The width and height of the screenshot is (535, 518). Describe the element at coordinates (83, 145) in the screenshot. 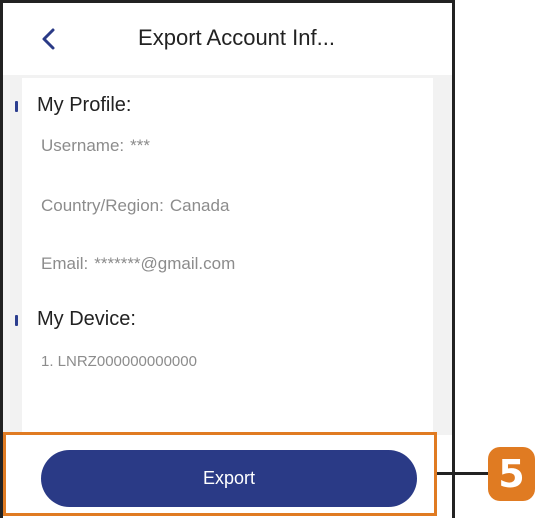

I see `username-label: Username:` at that location.